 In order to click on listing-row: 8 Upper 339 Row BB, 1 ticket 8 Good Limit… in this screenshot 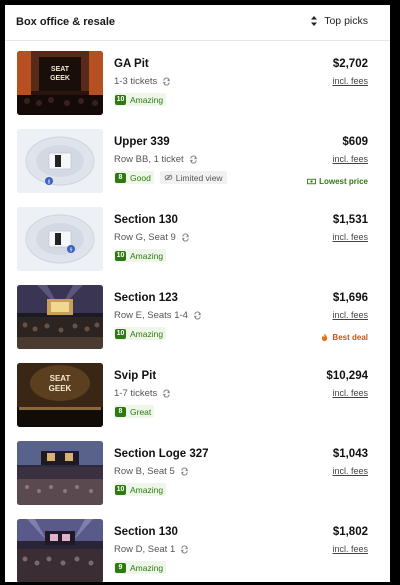, I will do `click(197, 162)`.